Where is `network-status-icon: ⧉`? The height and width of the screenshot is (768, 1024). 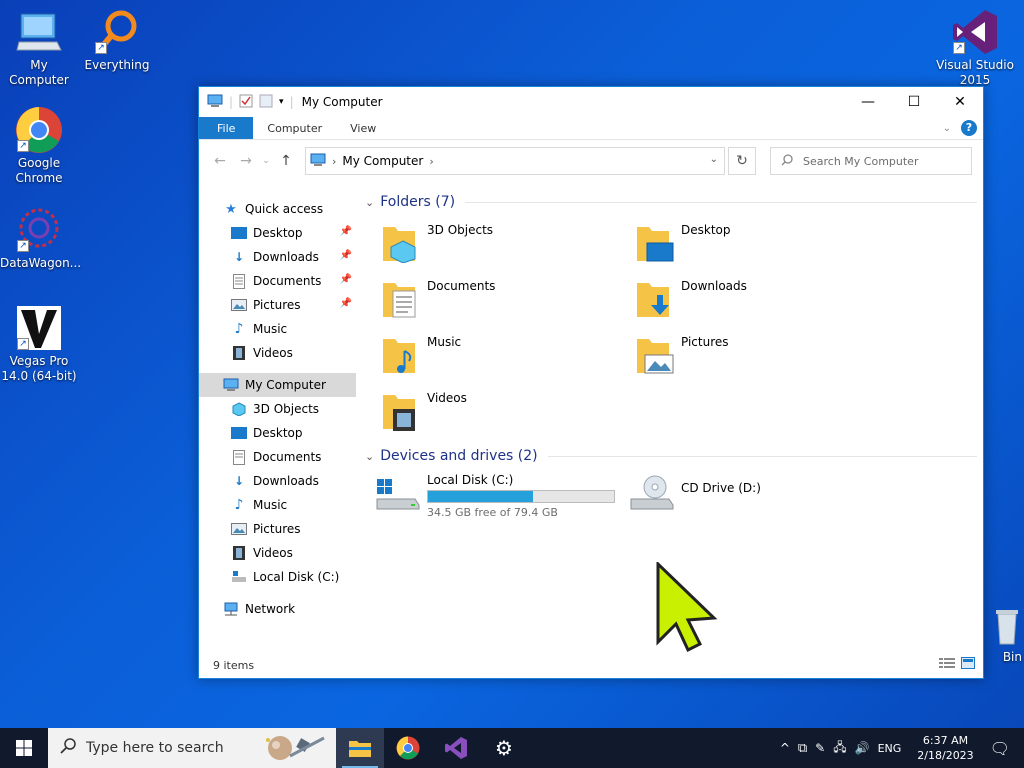
network-status-icon: ⧉ is located at coordinates (802, 748).